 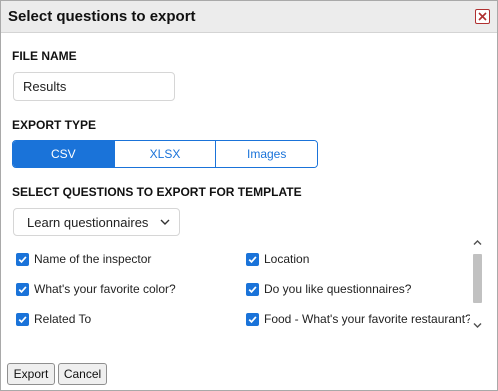 I want to click on file-name-input, so click(x=94, y=86).